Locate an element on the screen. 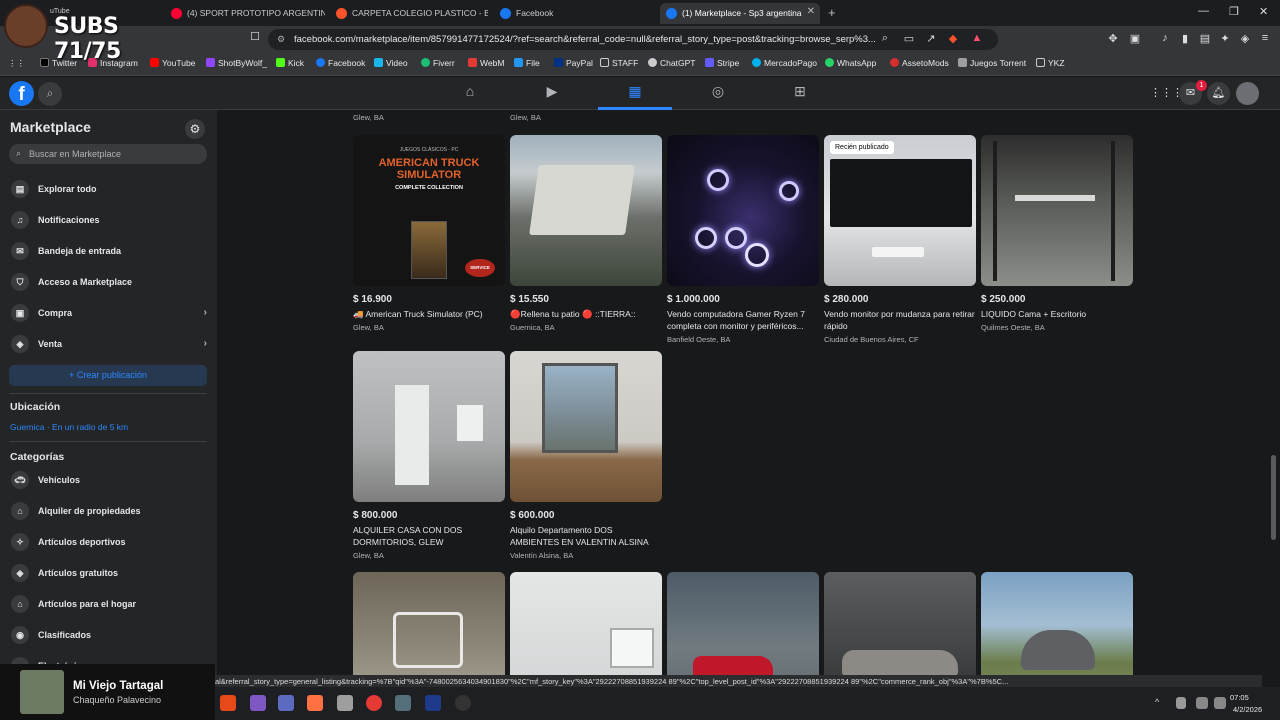 This screenshot has width=1280, height=720. sidebar-item-notificaciones: ♫ Notificaciones is located at coordinates (109, 220).